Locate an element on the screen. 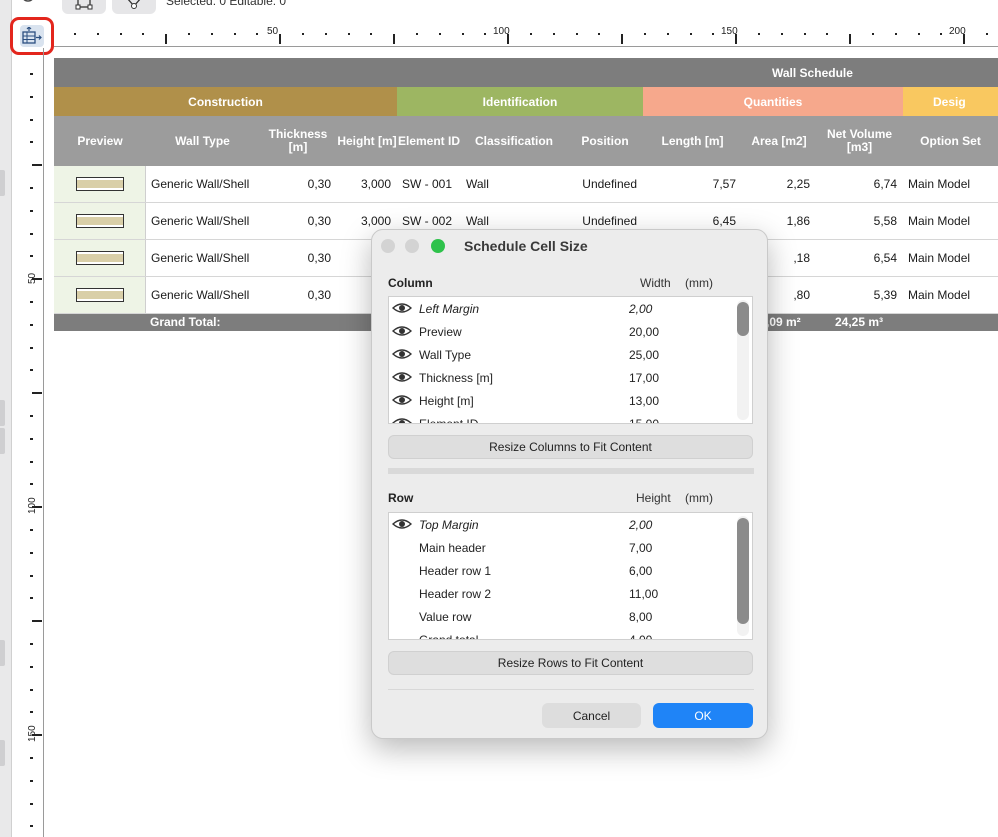 The height and width of the screenshot is (837, 998). group-design: Desig is located at coordinates (950, 101).